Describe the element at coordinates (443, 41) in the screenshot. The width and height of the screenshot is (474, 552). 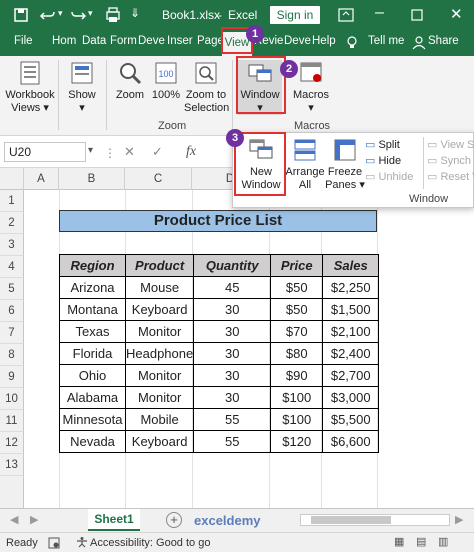
I see `share-button: Share` at that location.